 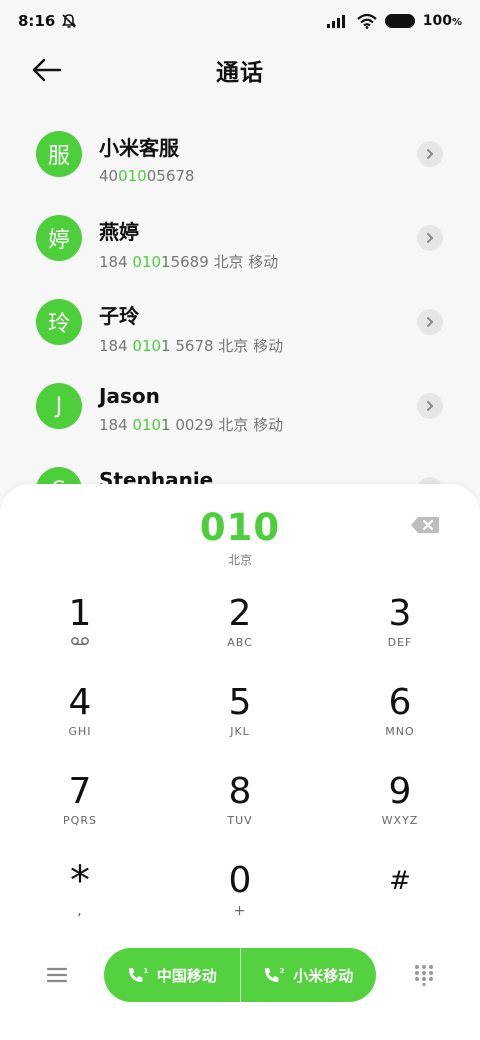 What do you see at coordinates (335, 21) in the screenshot?
I see `signal-icon` at bounding box center [335, 21].